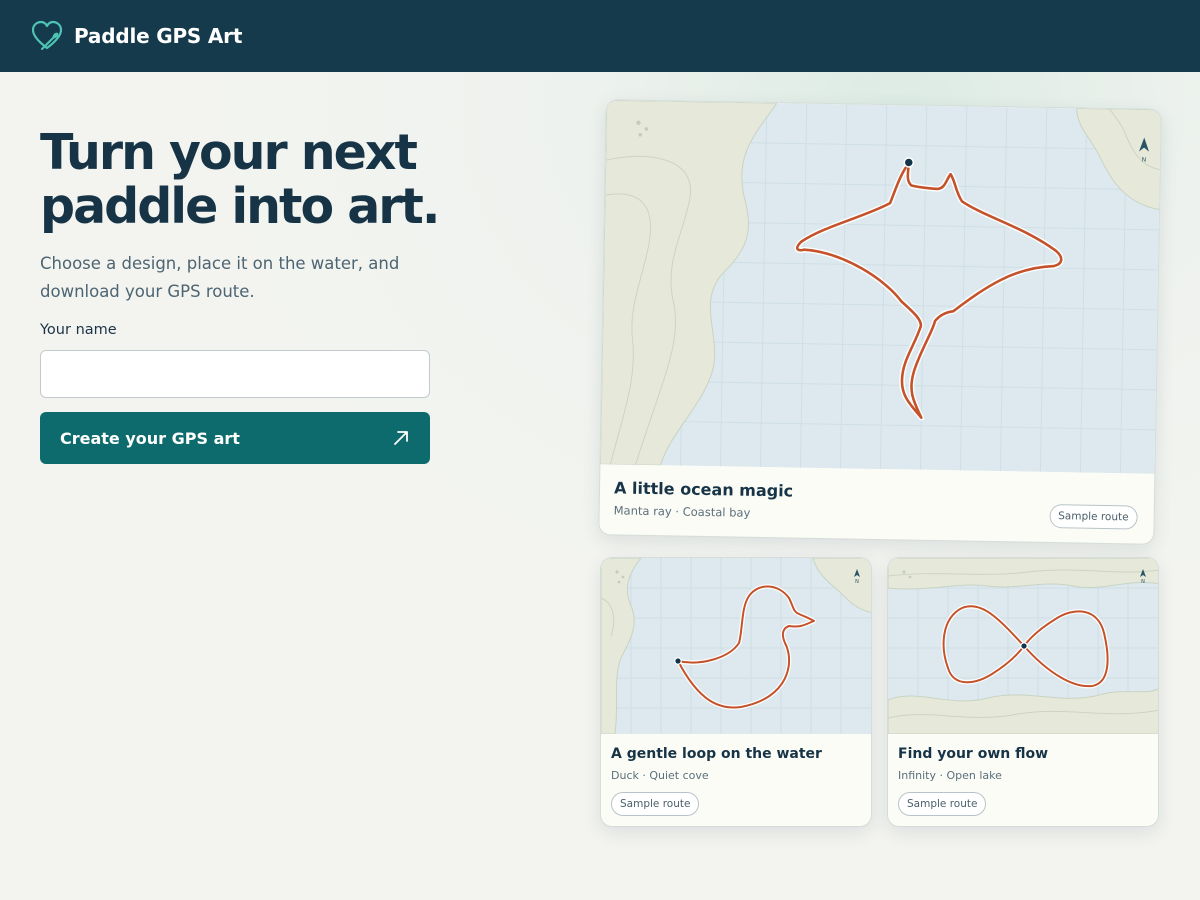  Describe the element at coordinates (950, 775) in the screenshot. I see `card-meta: Infinity · Open lake` at that location.